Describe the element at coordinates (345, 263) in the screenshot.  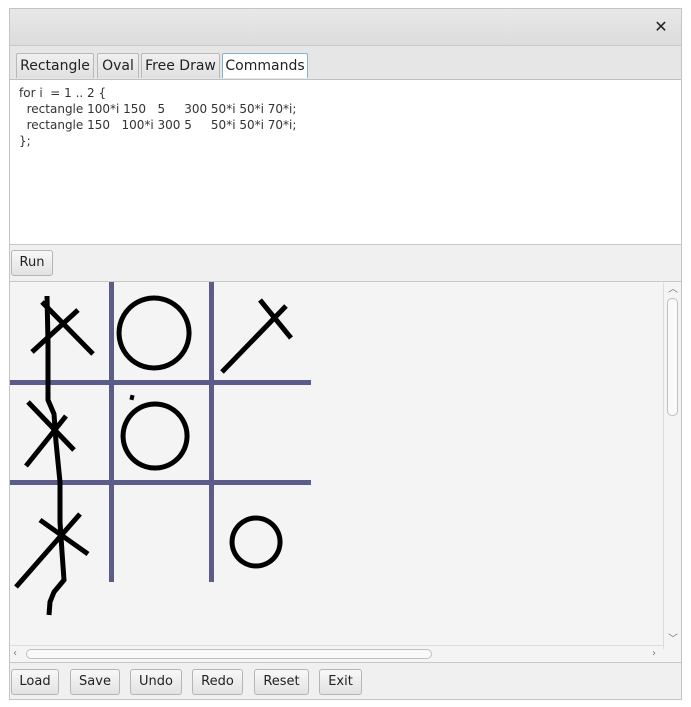
I see `run-bar: Run` at that location.